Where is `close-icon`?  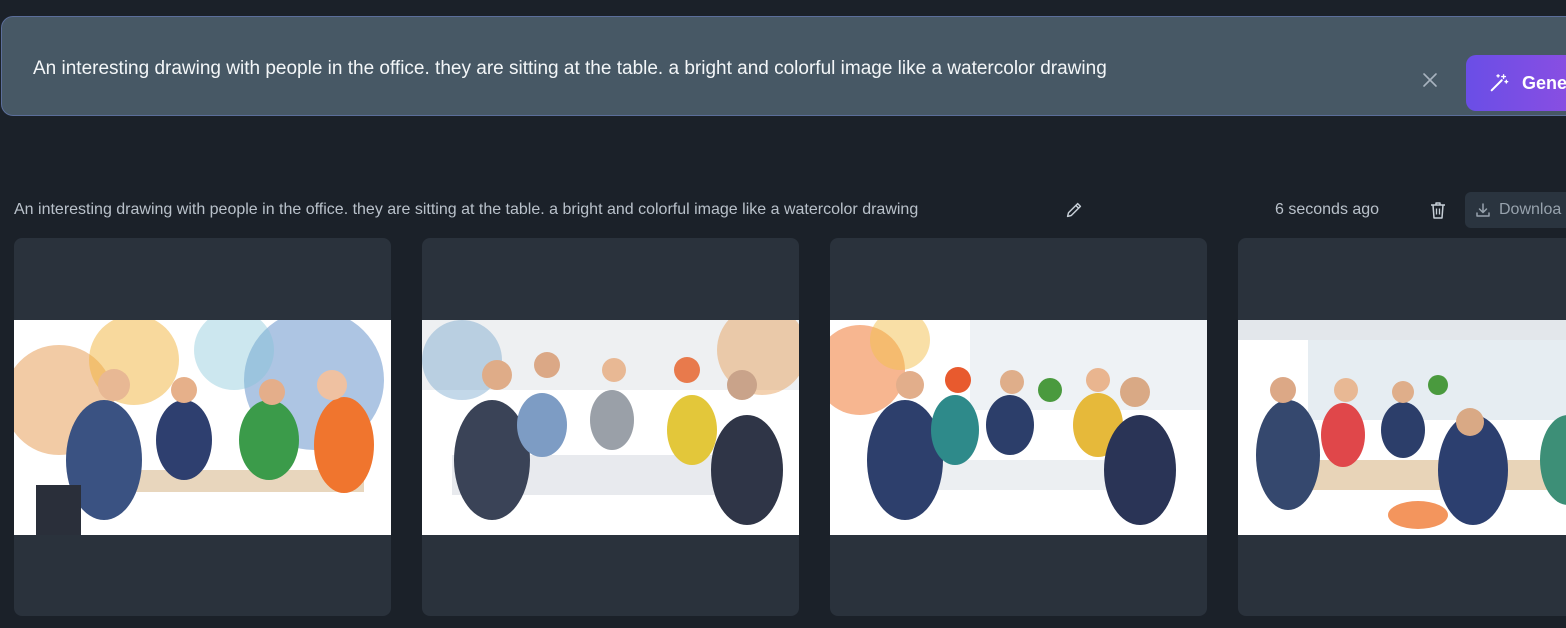
close-icon is located at coordinates (1430, 80).